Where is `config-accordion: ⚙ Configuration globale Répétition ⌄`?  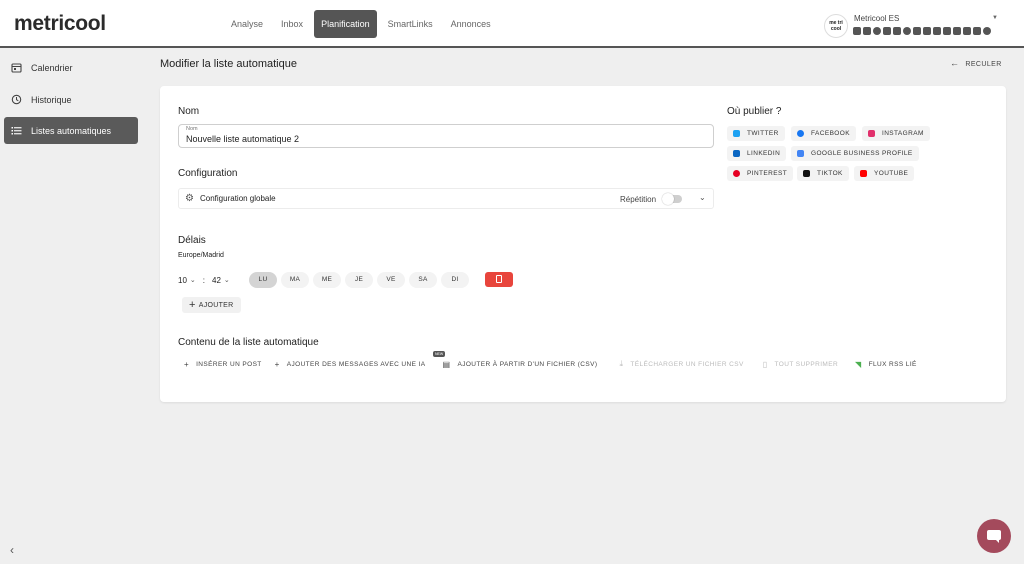 config-accordion: ⚙ Configuration globale Répétition ⌄ is located at coordinates (446, 198).